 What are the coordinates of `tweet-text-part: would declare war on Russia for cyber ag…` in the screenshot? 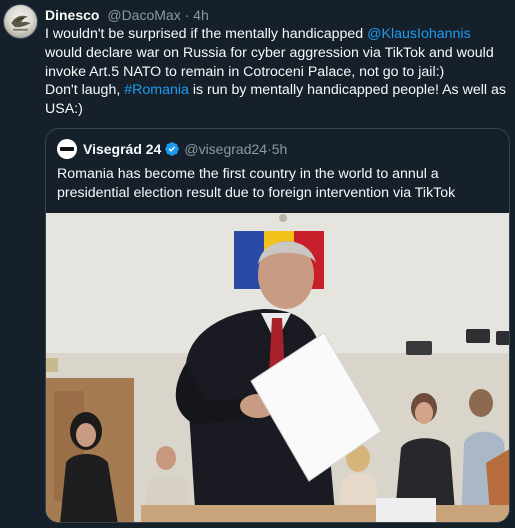 It's located at (269, 62).